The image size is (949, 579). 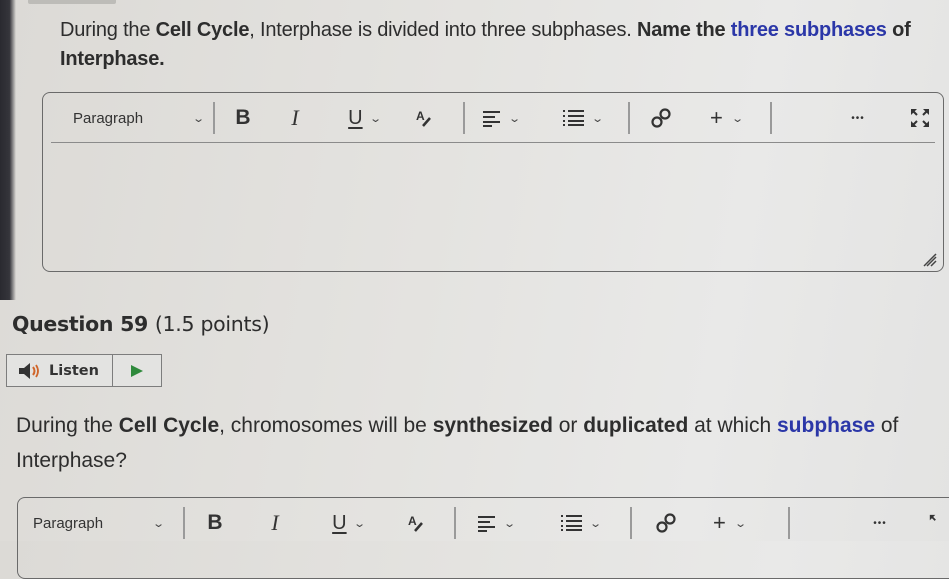 I want to click on question-title: Question 59 (1.5 points), so click(x=141, y=324).